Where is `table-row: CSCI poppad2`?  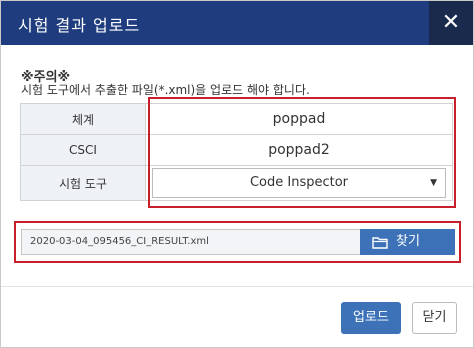 table-row: CSCI poppad2 is located at coordinates (236, 150).